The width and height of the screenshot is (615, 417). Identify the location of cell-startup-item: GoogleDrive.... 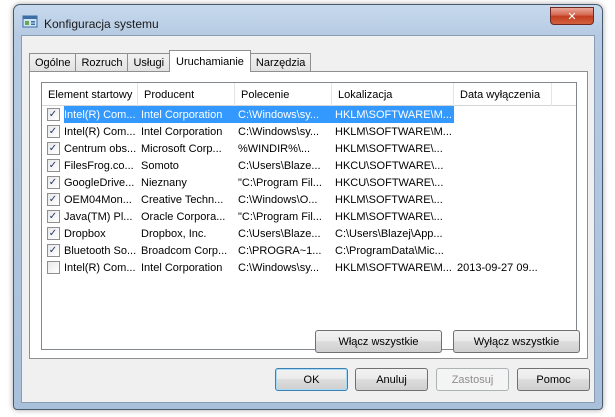
(99, 182).